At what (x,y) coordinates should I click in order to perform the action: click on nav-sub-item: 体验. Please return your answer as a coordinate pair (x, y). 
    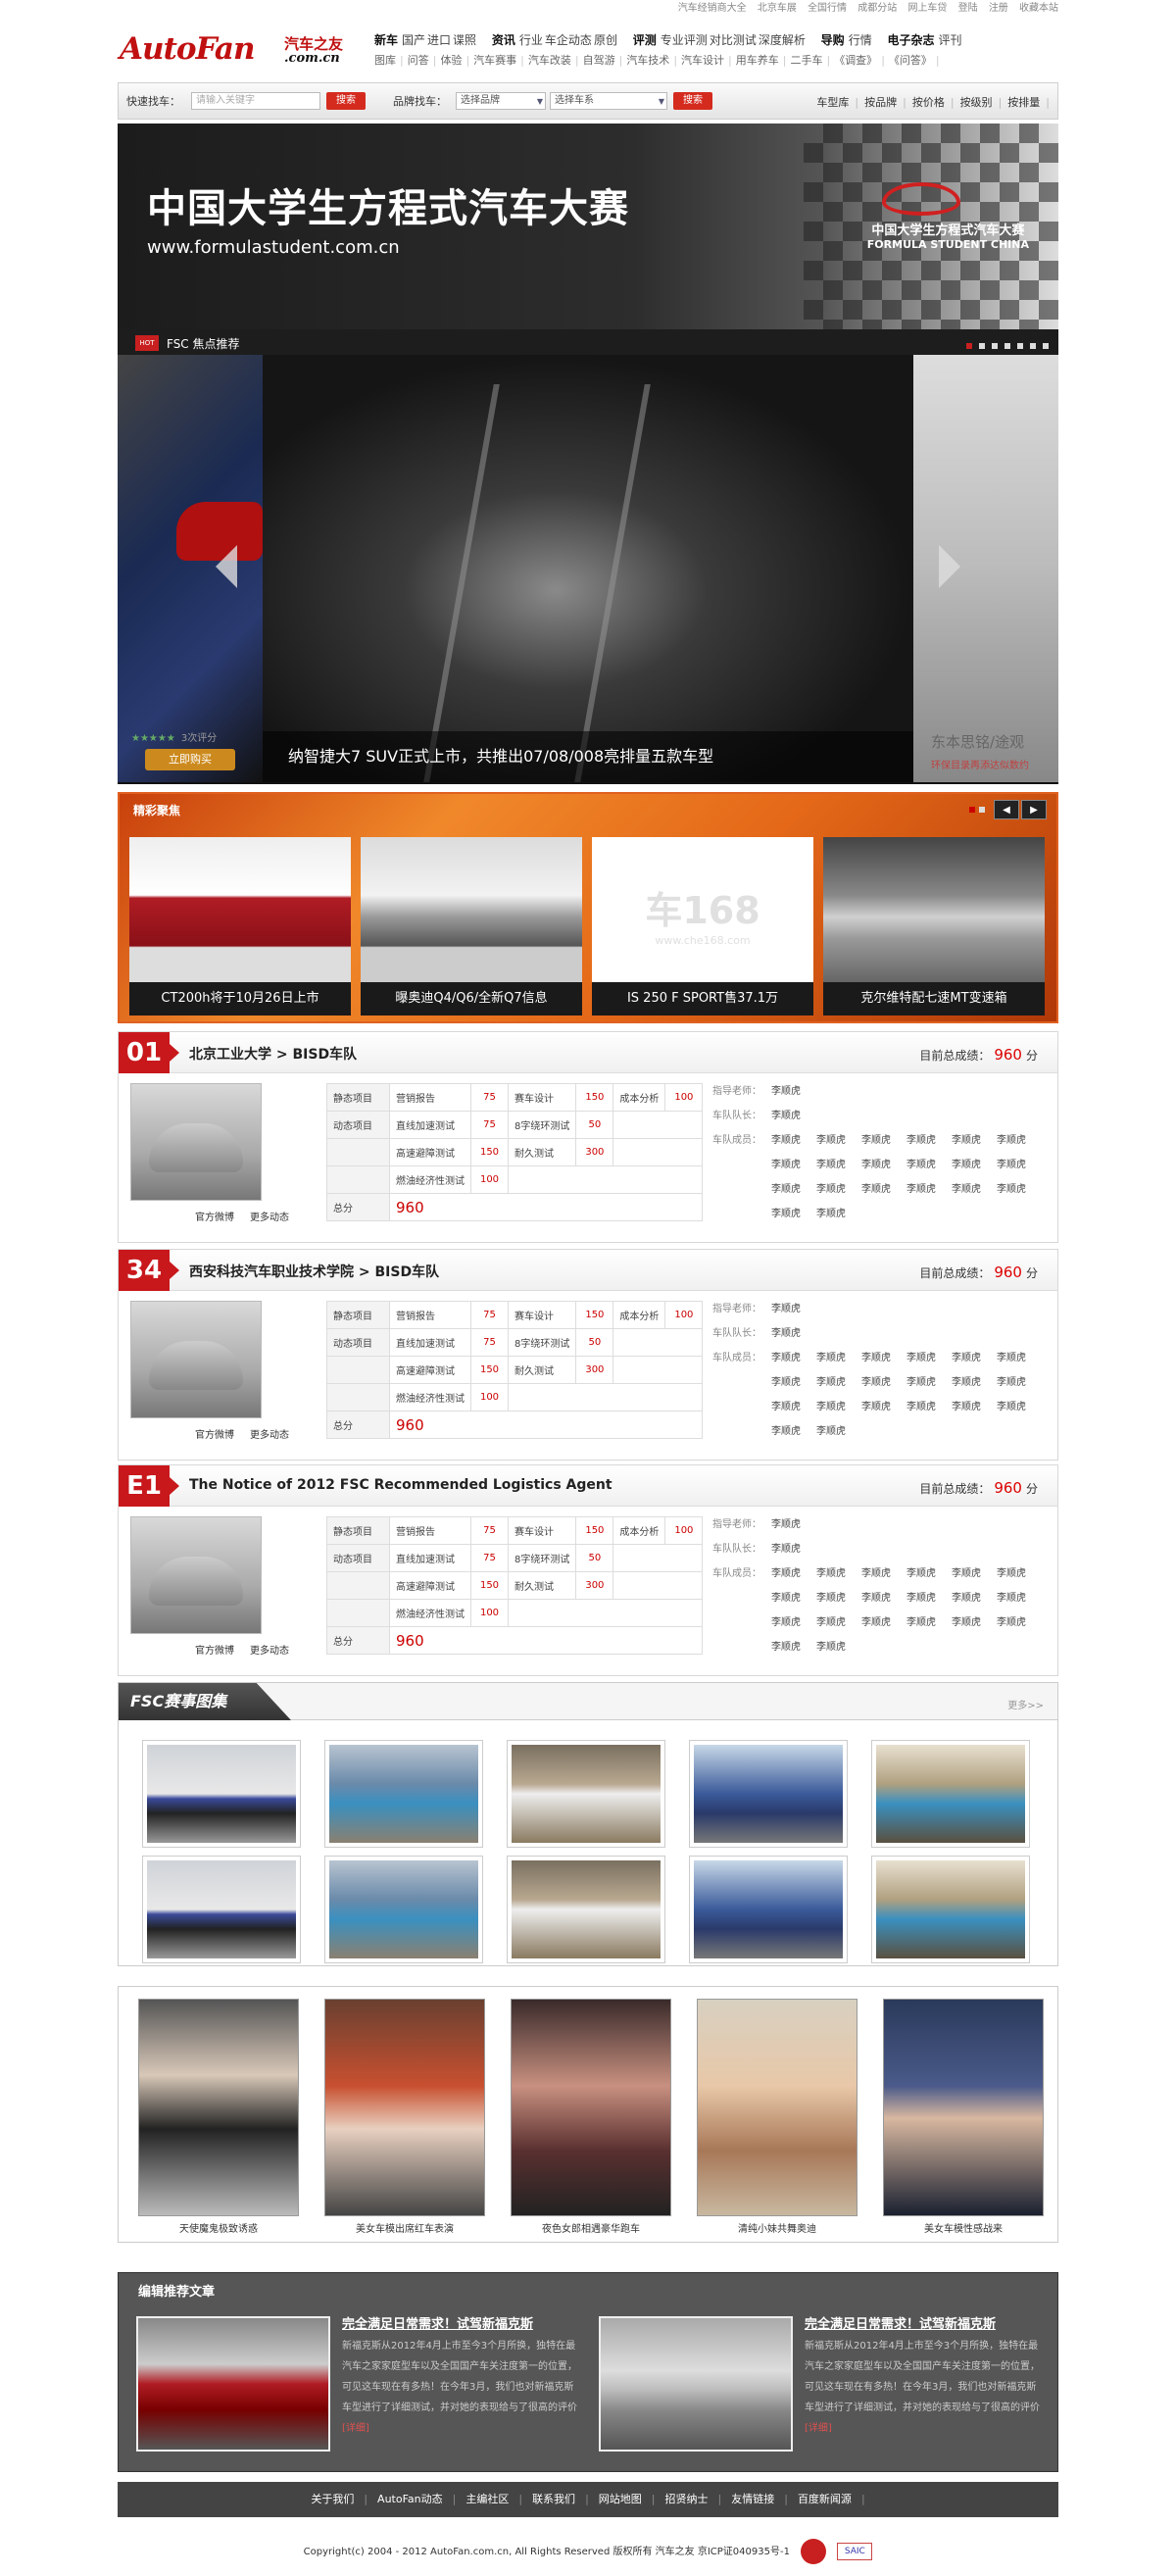
    Looking at the image, I should click on (454, 60).